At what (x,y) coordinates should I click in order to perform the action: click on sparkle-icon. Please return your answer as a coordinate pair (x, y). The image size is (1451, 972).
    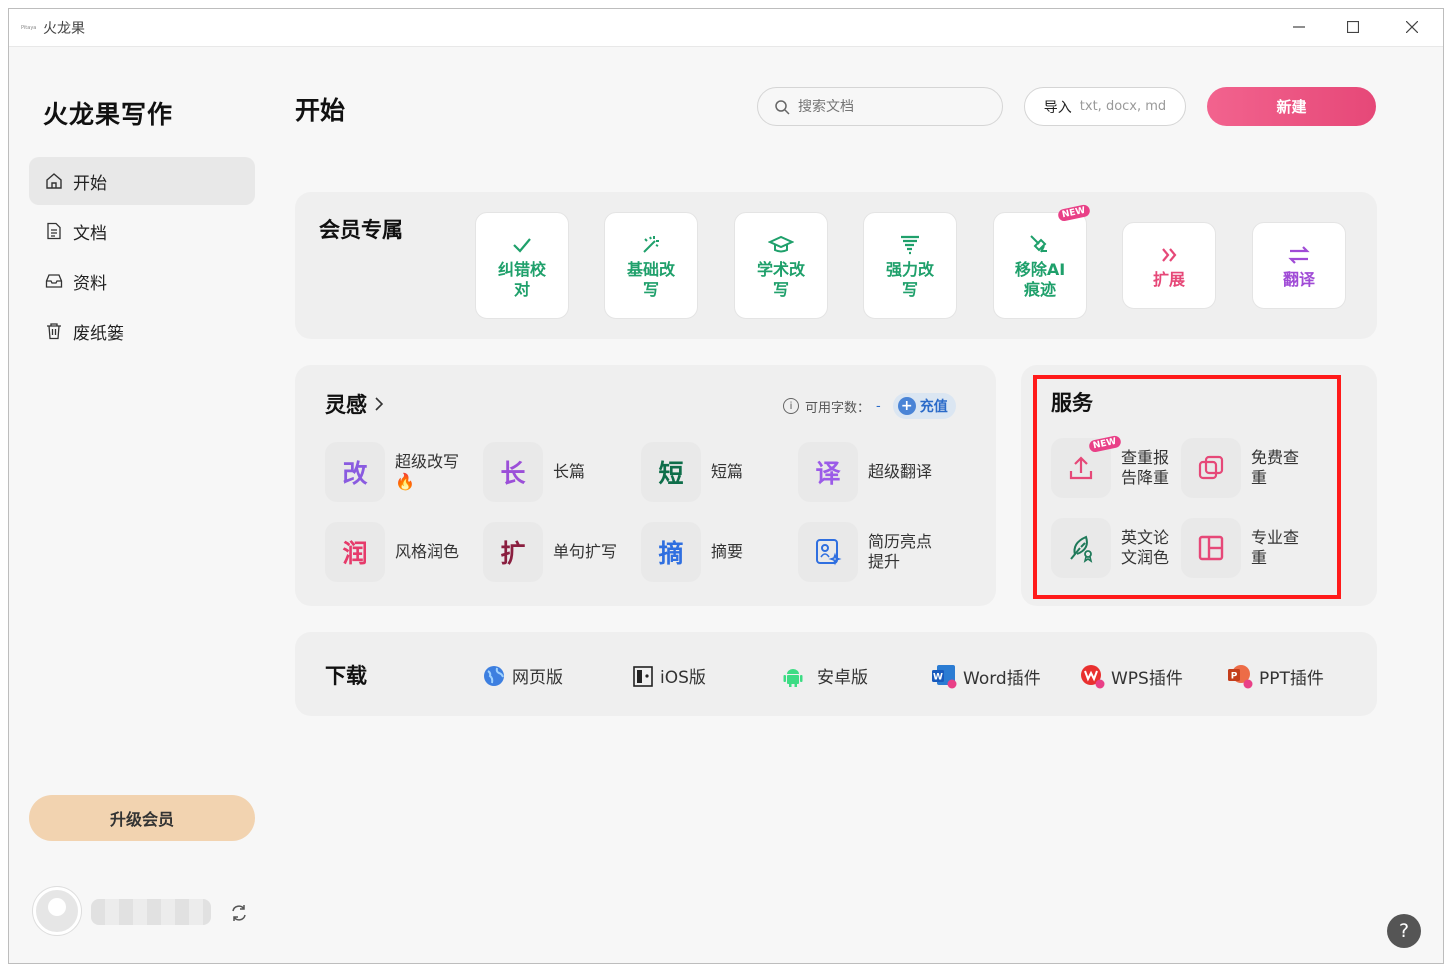
    Looking at the image, I should click on (651, 244).